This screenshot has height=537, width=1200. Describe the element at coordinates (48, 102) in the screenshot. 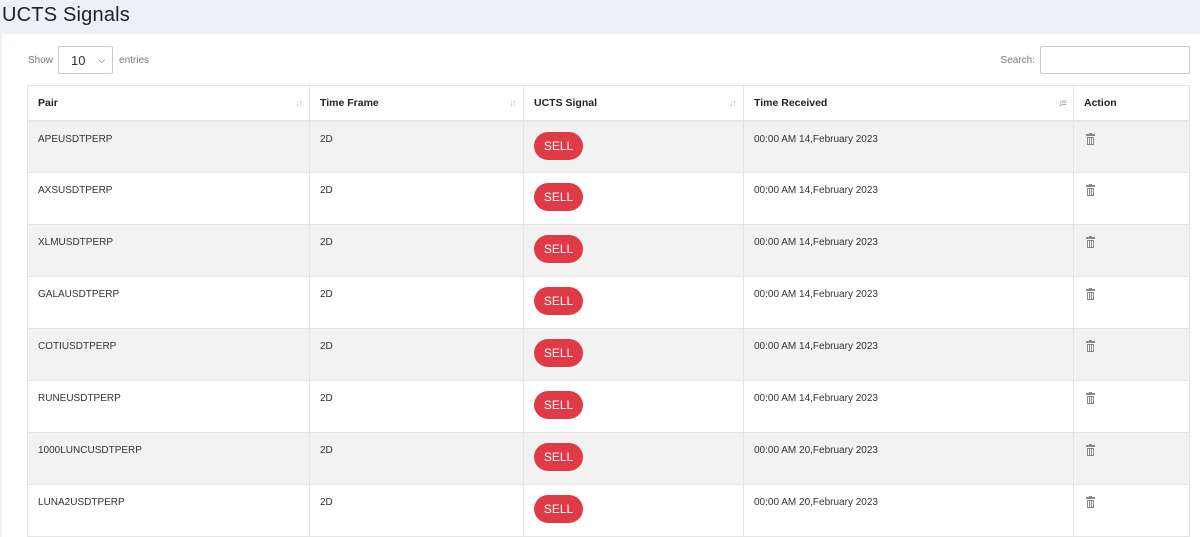

I see `column-header-label: Pair` at that location.